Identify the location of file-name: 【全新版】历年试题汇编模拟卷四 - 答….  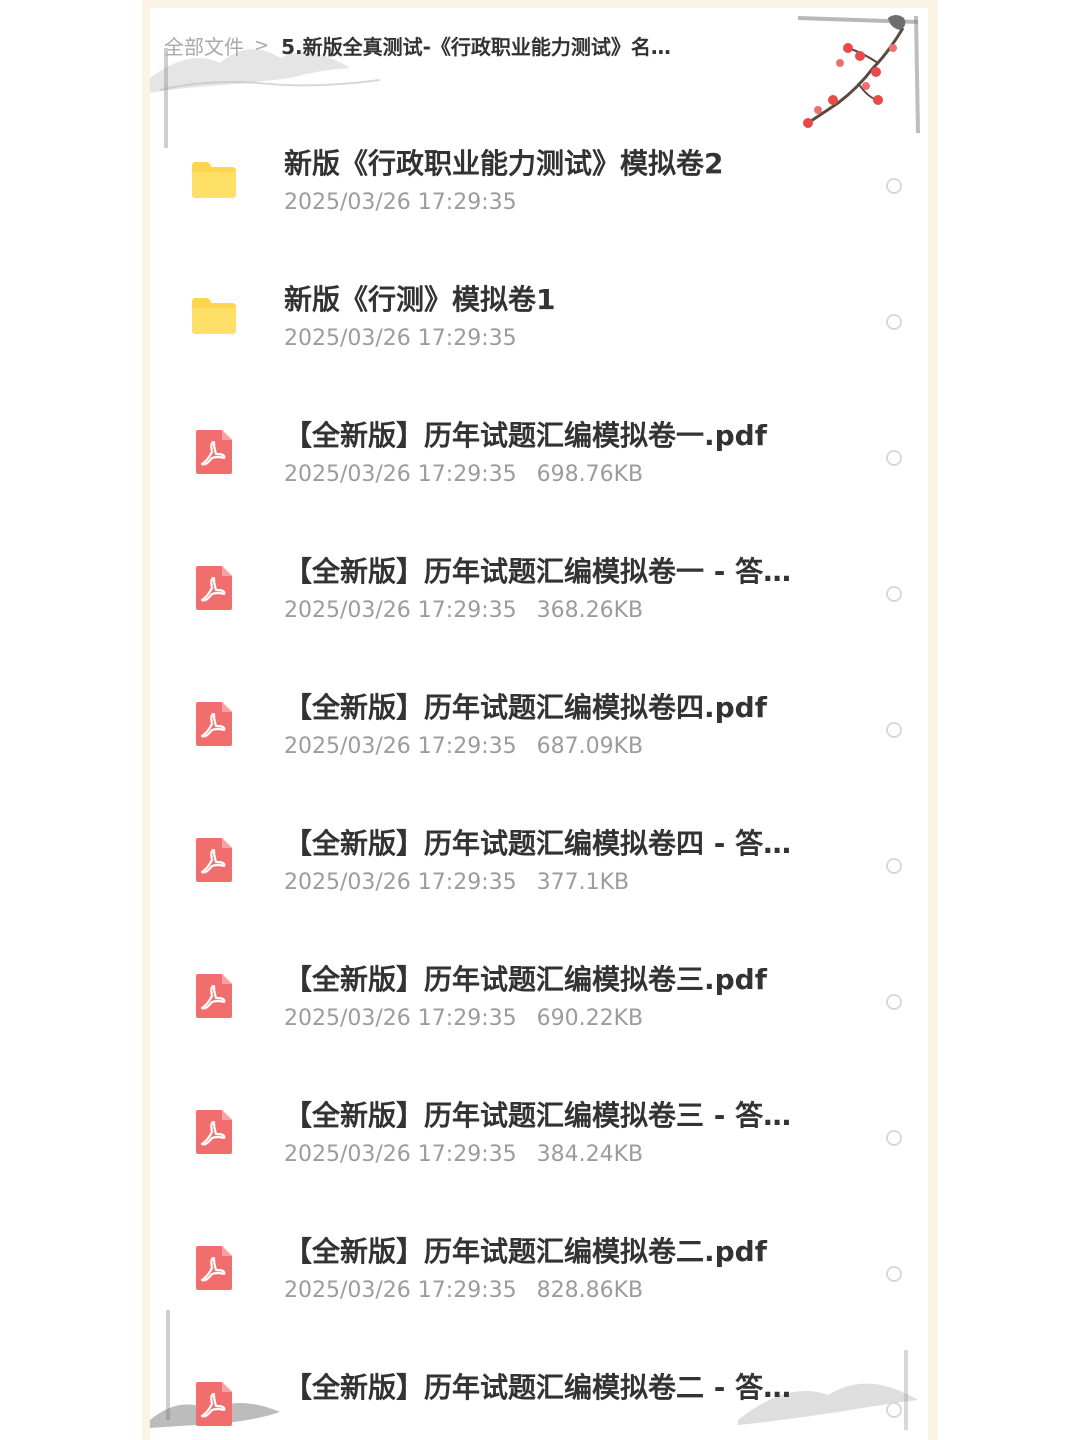
(538, 843).